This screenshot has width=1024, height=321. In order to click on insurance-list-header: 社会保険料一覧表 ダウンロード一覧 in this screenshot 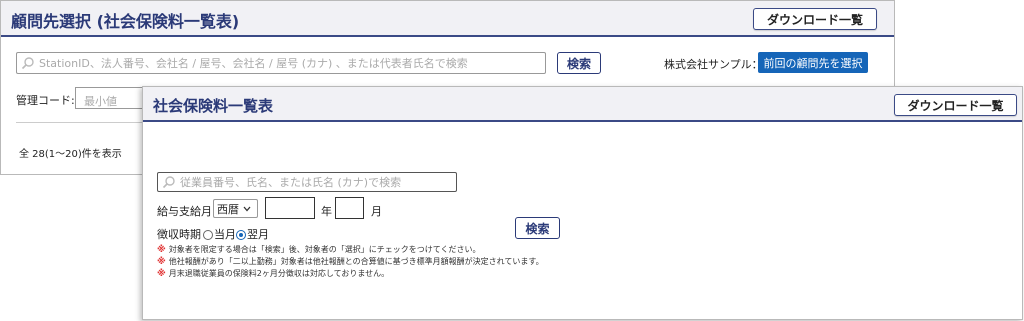, I will do `click(582, 104)`.